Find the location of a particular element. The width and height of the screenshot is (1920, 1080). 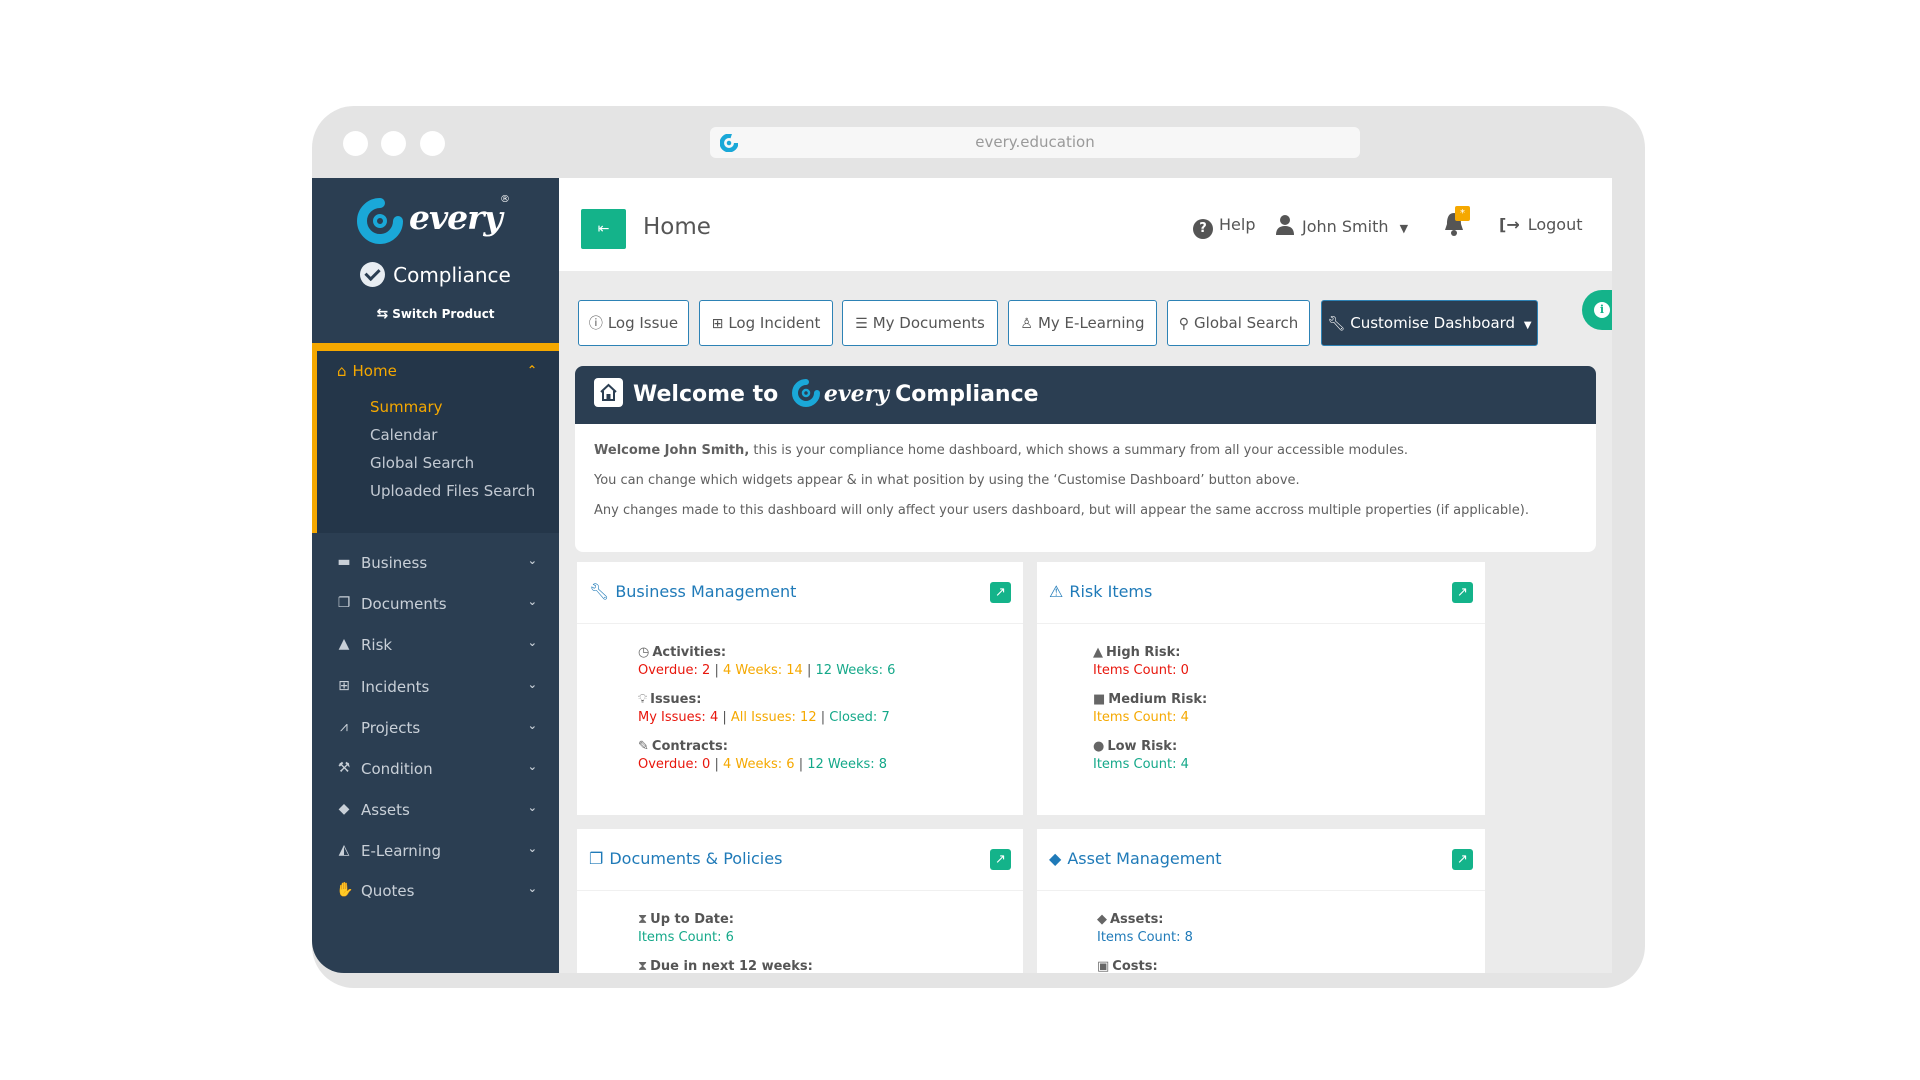

log-incident-button: ⊞ Log Incident is located at coordinates (766, 323).